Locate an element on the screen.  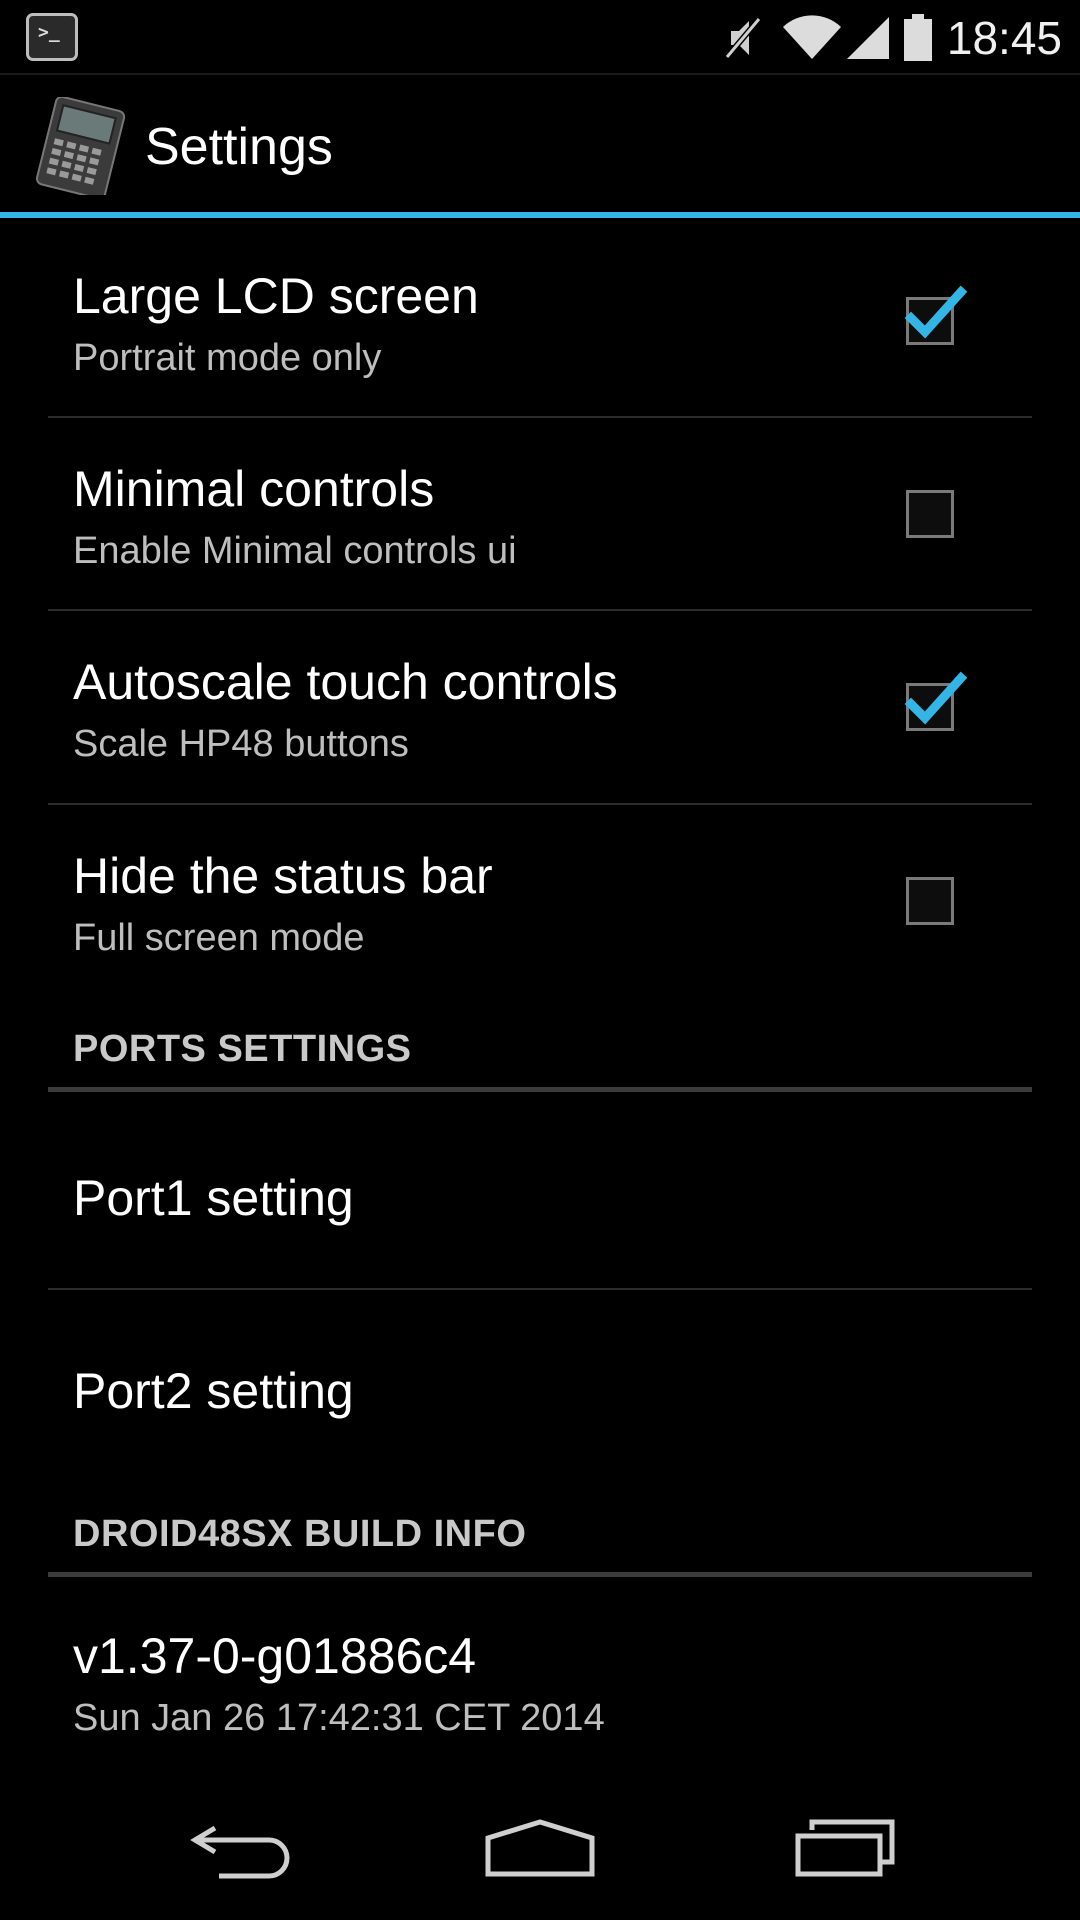
page-title: Settings is located at coordinates (239, 147).